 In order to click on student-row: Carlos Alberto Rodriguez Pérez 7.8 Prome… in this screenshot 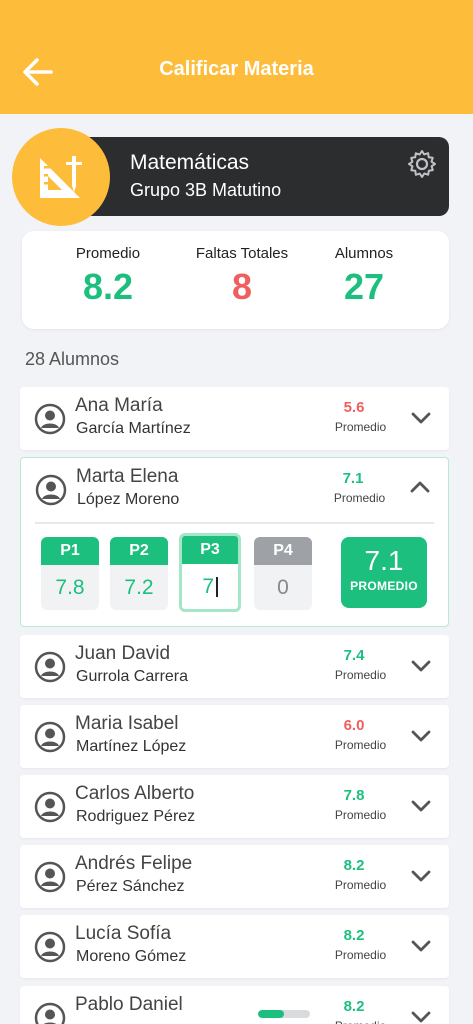, I will do `click(234, 806)`.